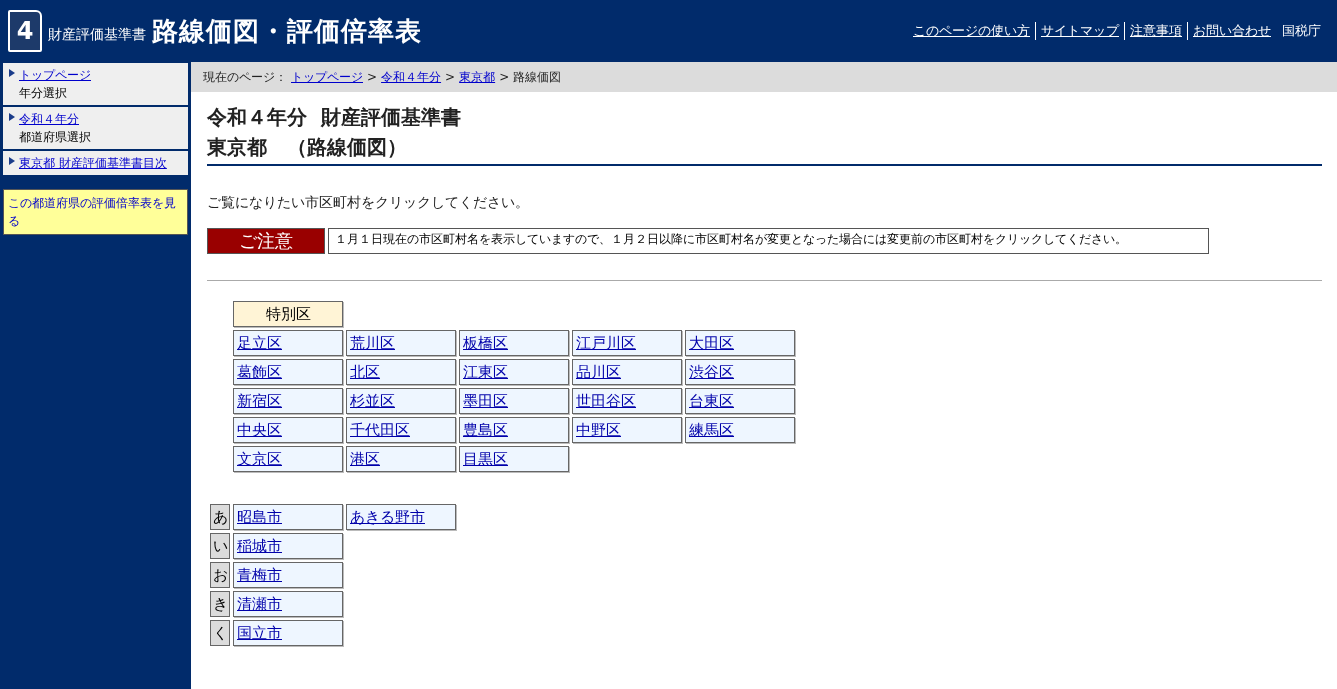 The image size is (1337, 689). I want to click on ward-link: 杉並区, so click(372, 401).